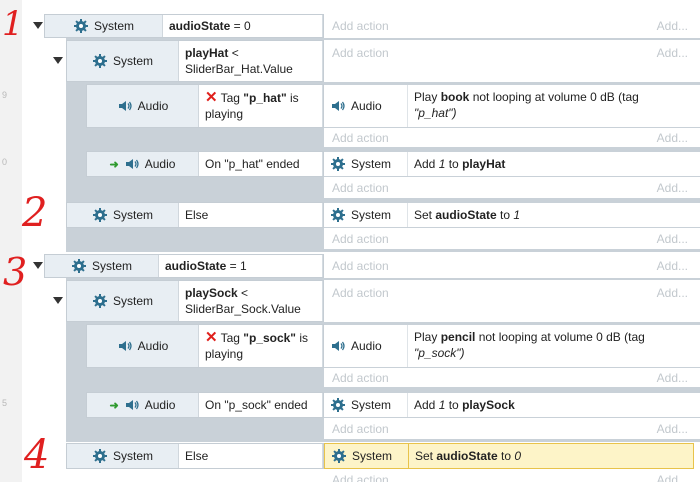 The width and height of the screenshot is (700, 482). What do you see at coordinates (251, 61) in the screenshot?
I see `condition-compare: playHat < SliderBar_Hat.Value` at bounding box center [251, 61].